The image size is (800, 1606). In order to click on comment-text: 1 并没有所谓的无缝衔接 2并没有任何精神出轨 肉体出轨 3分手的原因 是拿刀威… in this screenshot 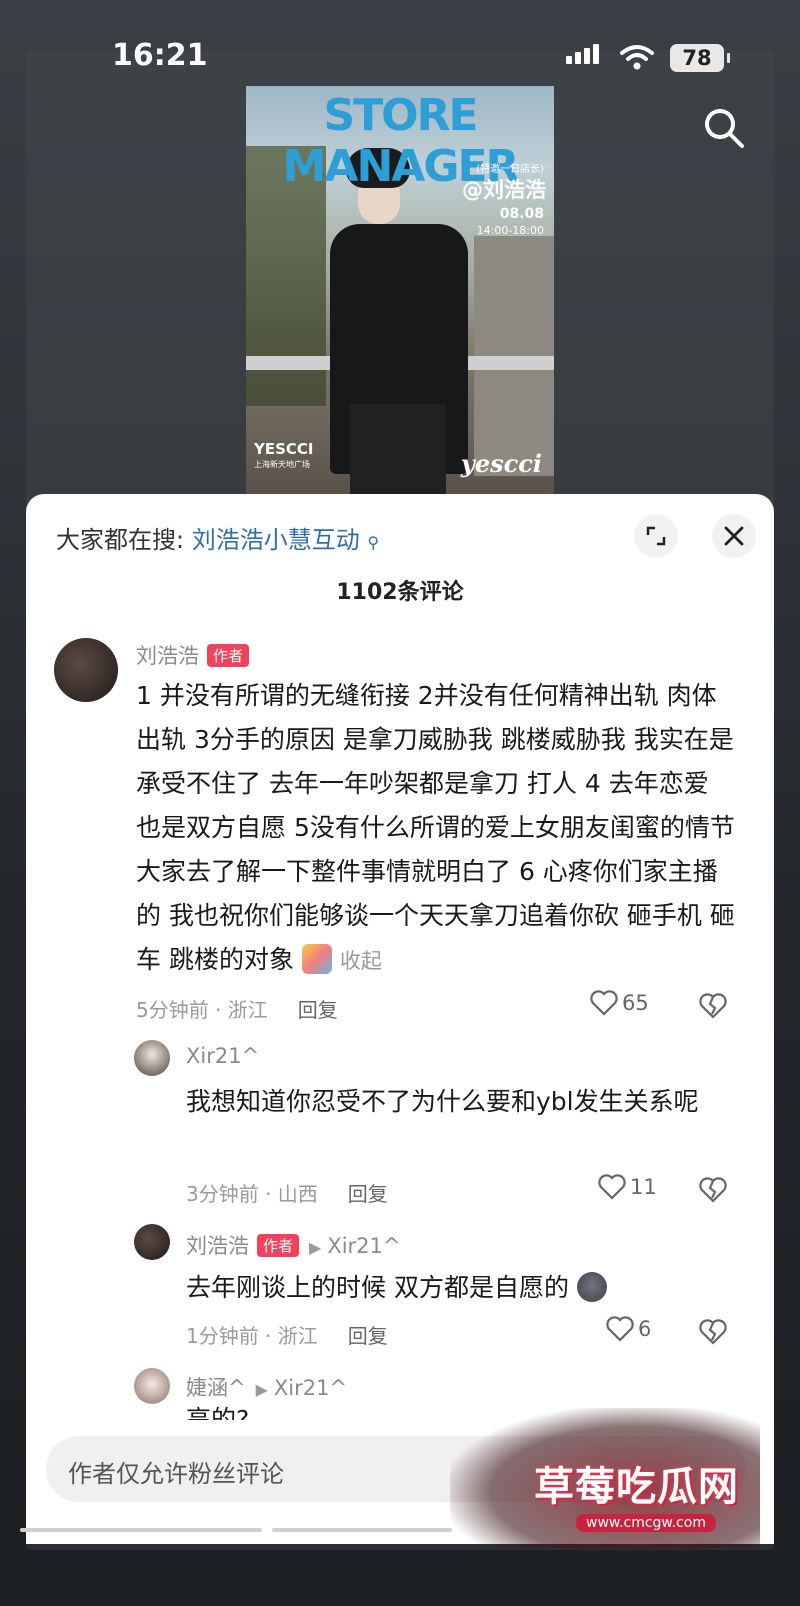, I will do `click(436, 828)`.